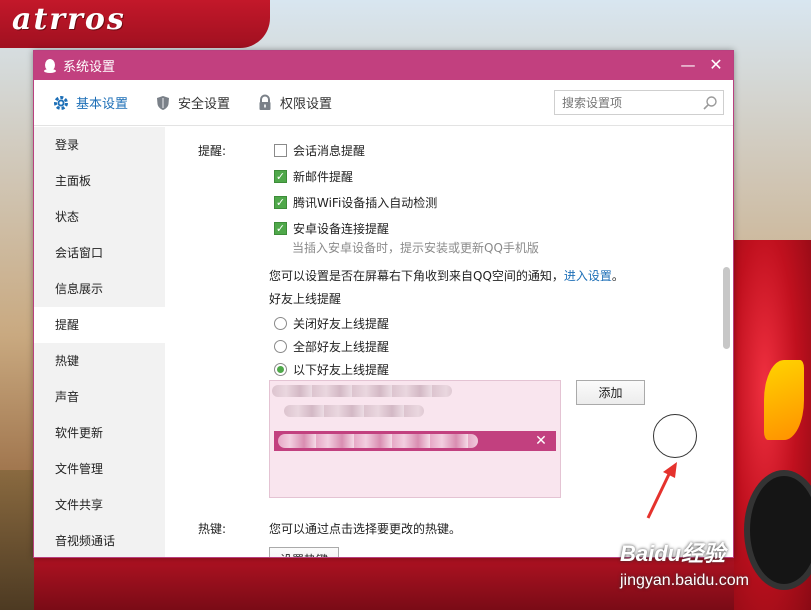  I want to click on qzone-notice-tail: 。, so click(617, 276).